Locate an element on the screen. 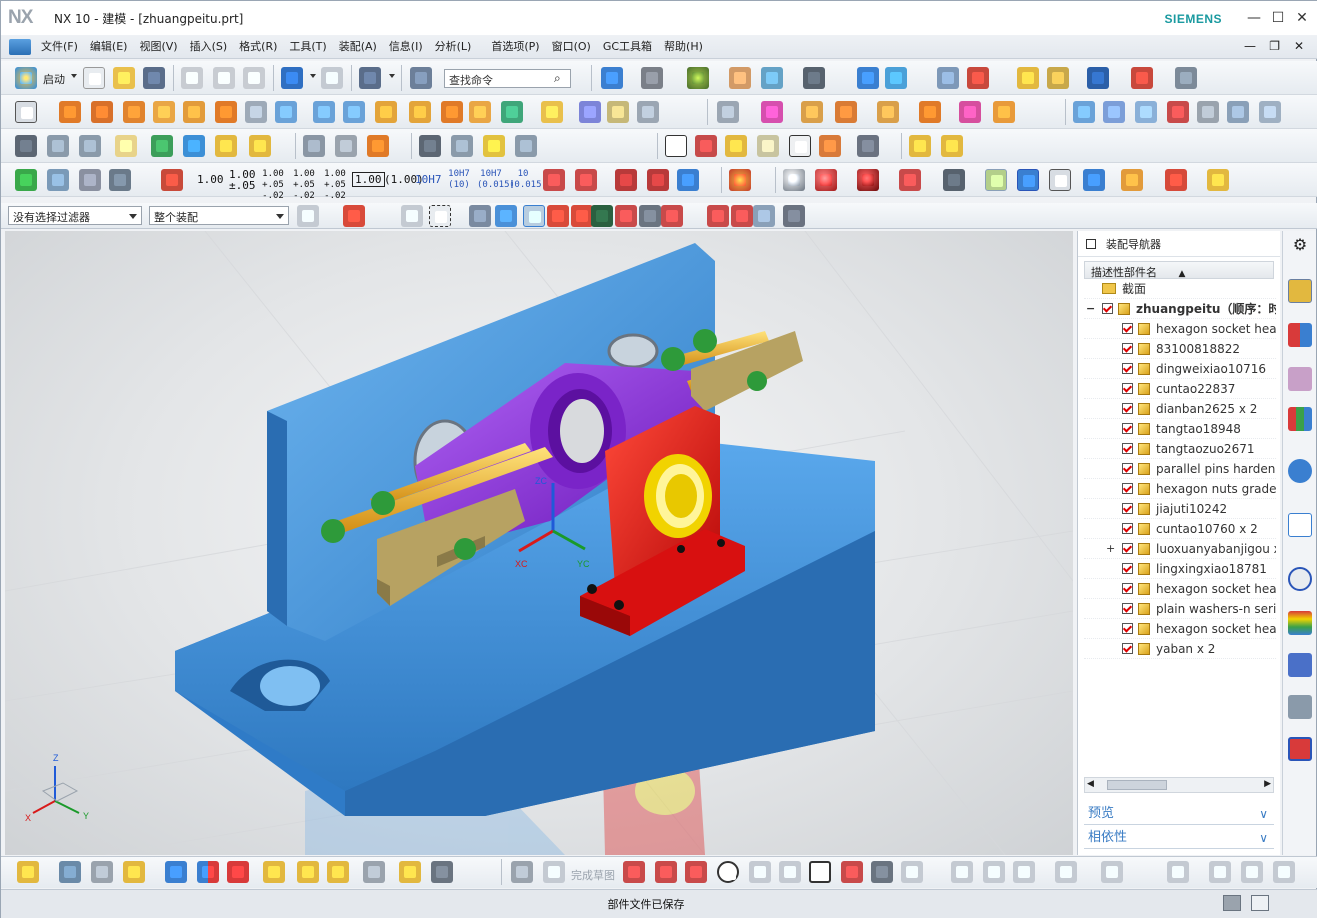  reuse-library-tab-icon is located at coordinates (1300, 419).